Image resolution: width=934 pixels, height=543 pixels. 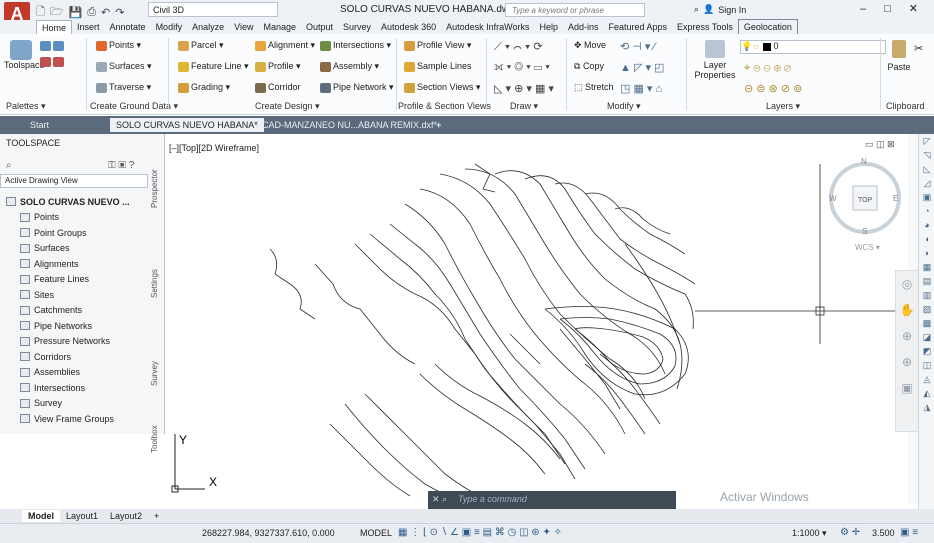 What do you see at coordinates (883, 533) in the screenshot?
I see `status-value: 3.500` at bounding box center [883, 533].